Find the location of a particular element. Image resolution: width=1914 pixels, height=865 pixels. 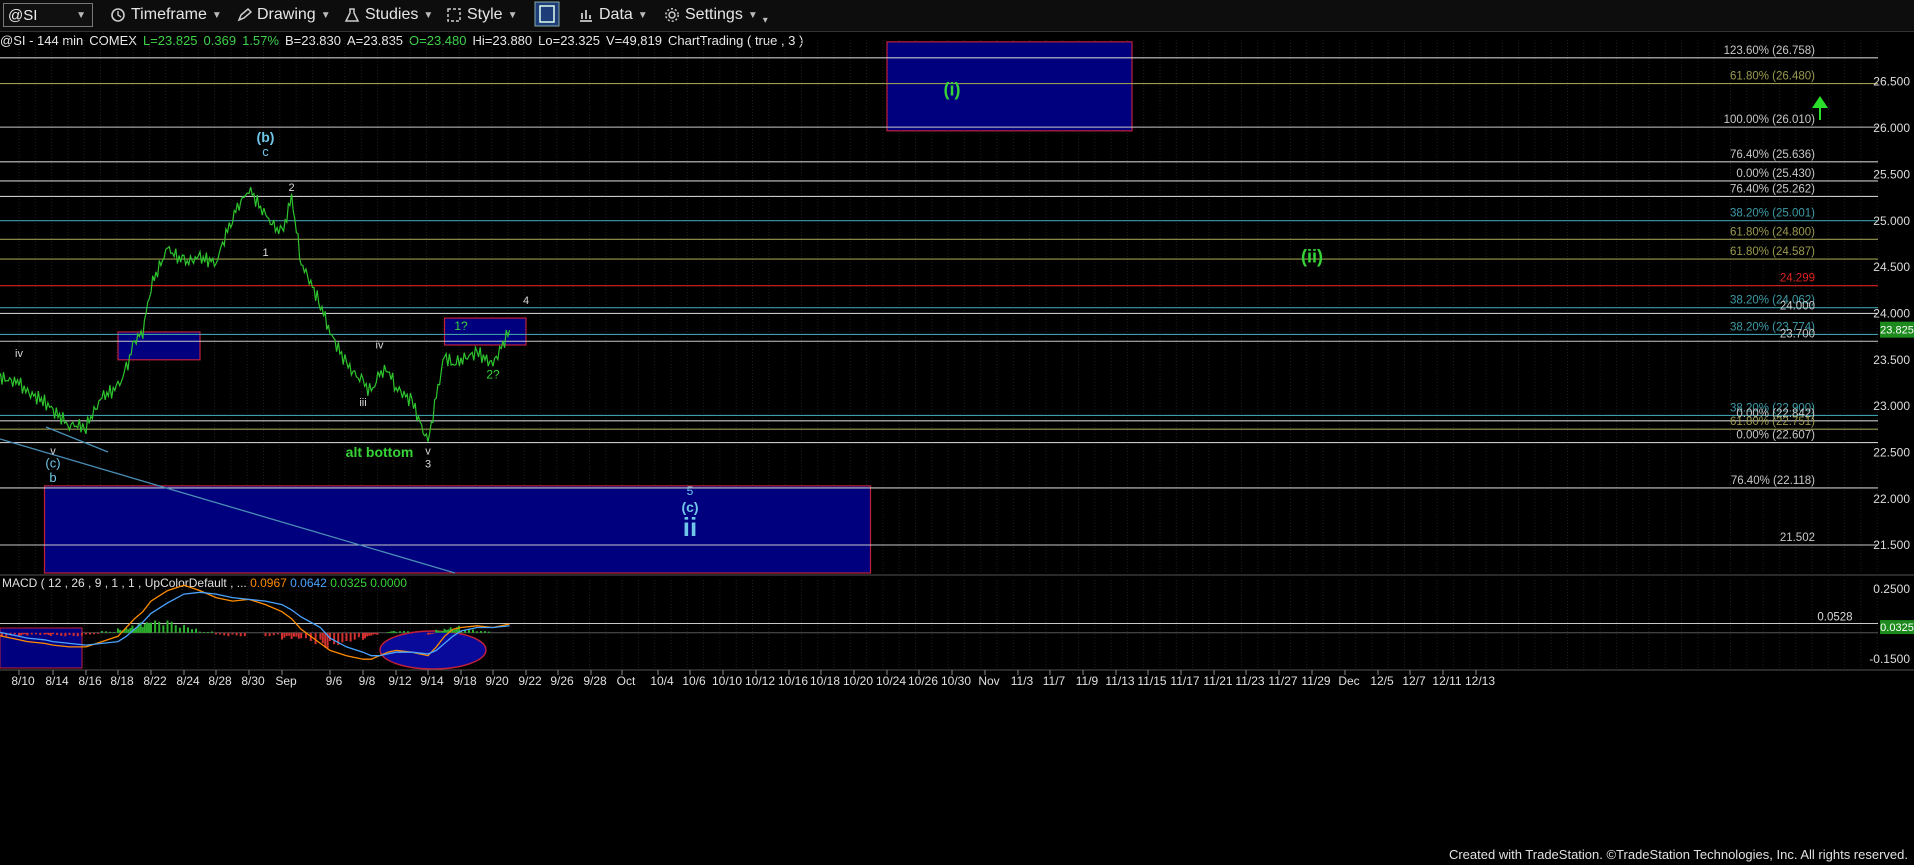

date-label: 11/13 is located at coordinates (1119, 681).